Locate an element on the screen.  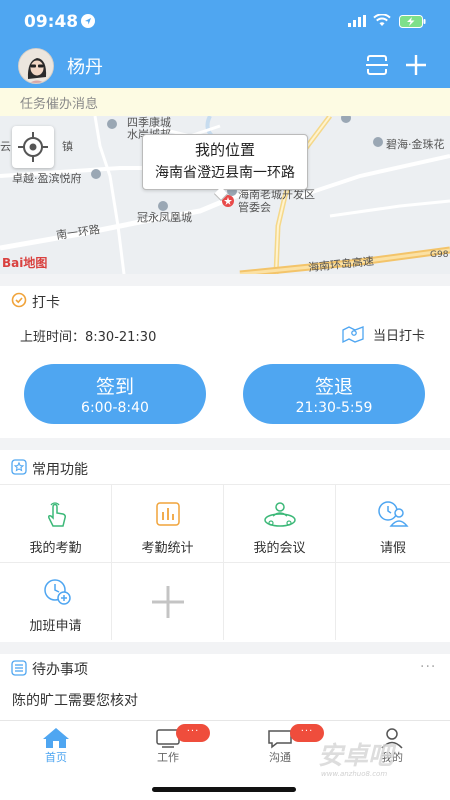
app-header: 09:48 杨丹 is located at coordinates (225, 44).